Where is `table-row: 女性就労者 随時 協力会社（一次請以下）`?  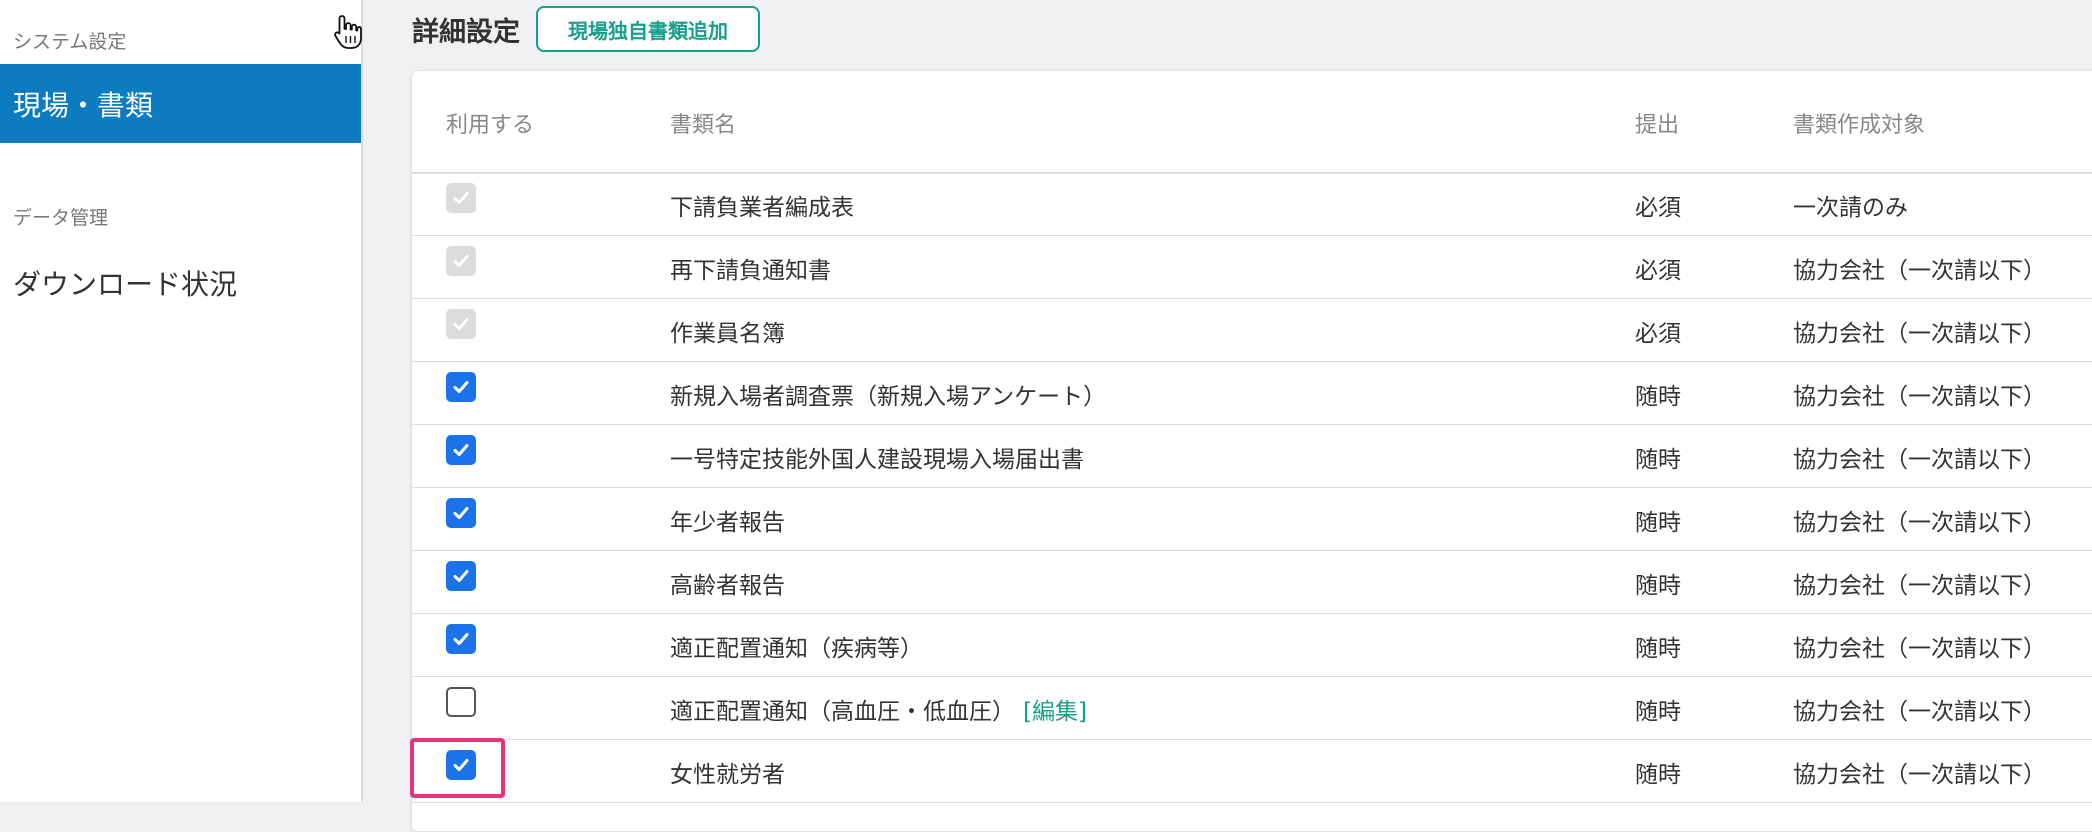
table-row: 女性就労者 随時 協力会社（一次請以下） is located at coordinates (1252, 771).